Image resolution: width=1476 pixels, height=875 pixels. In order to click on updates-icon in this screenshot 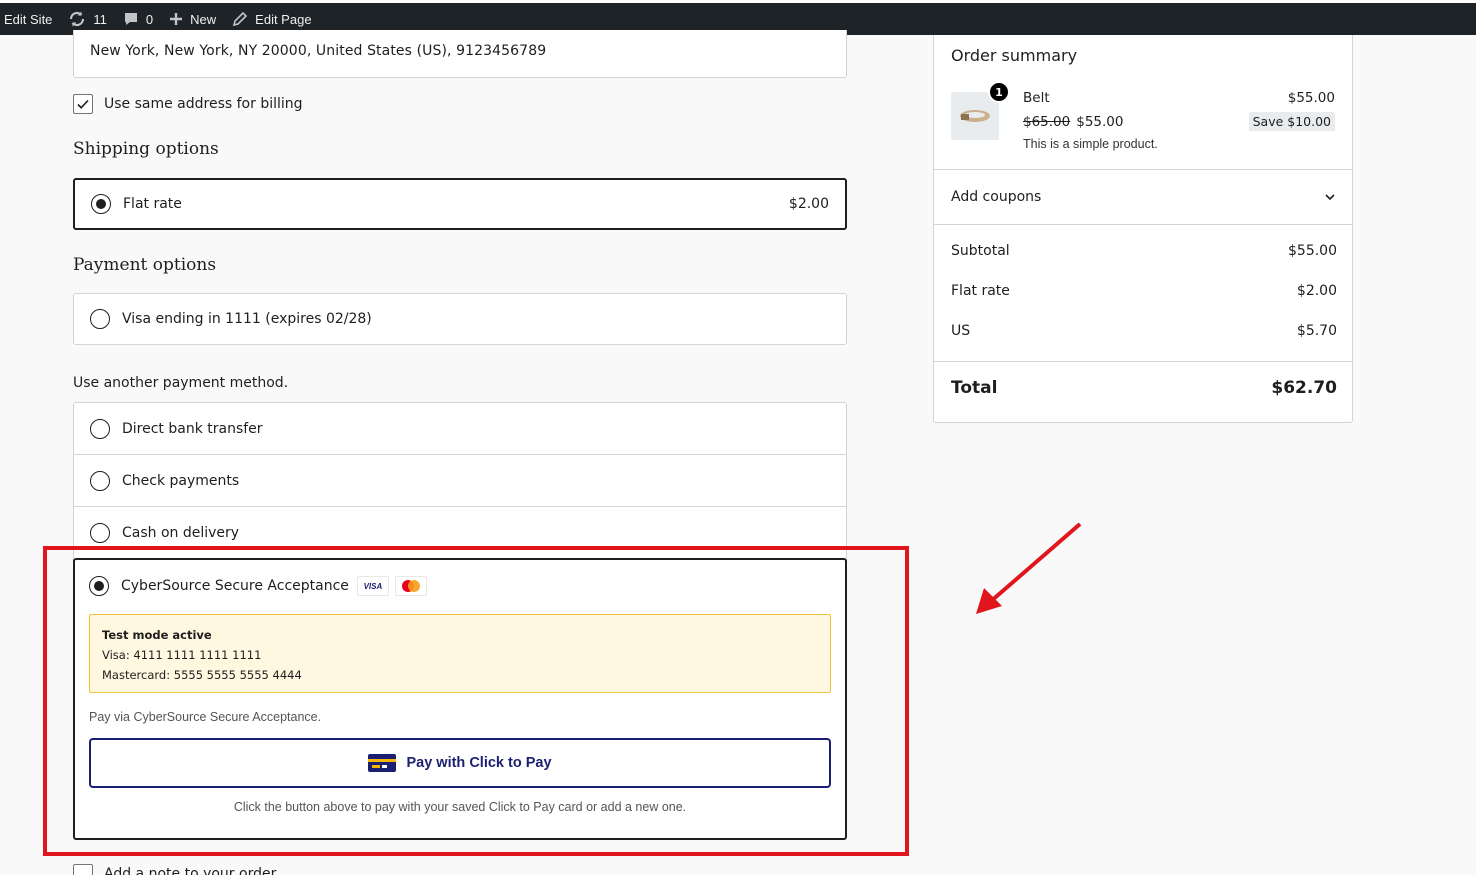, I will do `click(77, 19)`.